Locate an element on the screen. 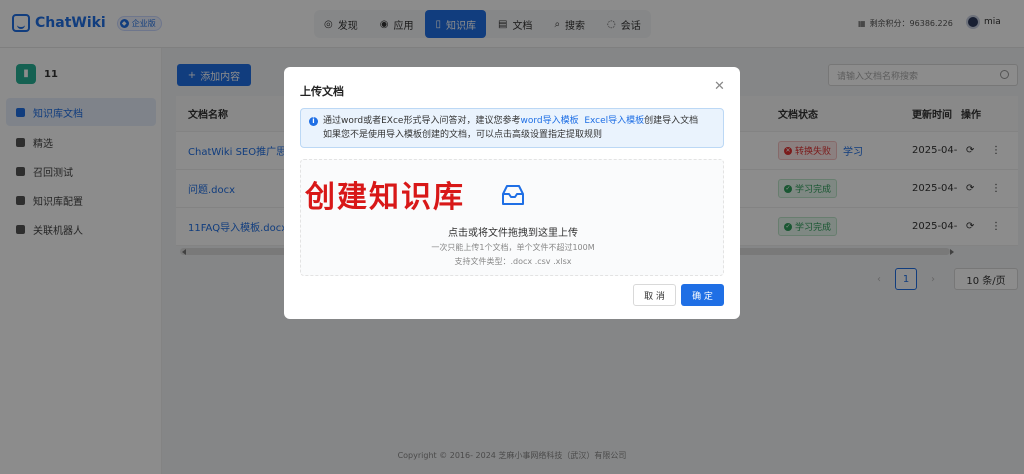 The height and width of the screenshot is (474, 1024). dropzone-filetypes: 支持文件类型：.docx .csv .xlsx is located at coordinates (513, 261).